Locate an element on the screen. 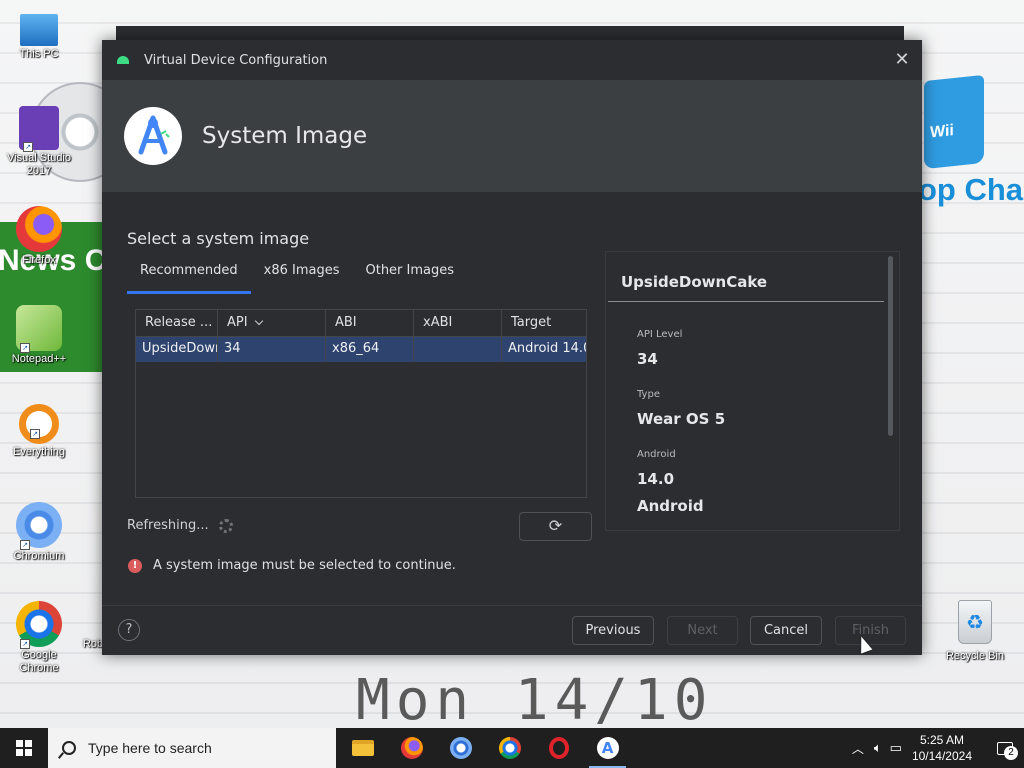  notification-count-badge: 2 is located at coordinates (1011, 753).